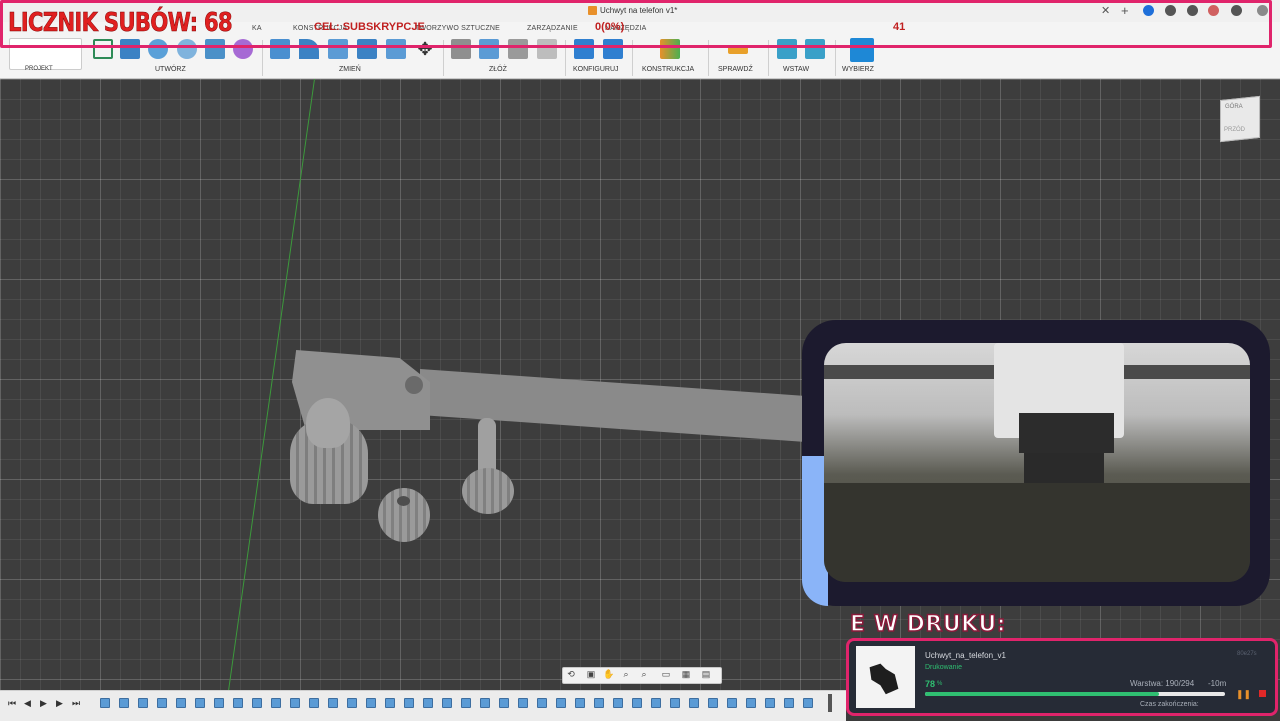 The image size is (1280, 721). What do you see at coordinates (1037, 532) in the screenshot?
I see `print-bed` at bounding box center [1037, 532].